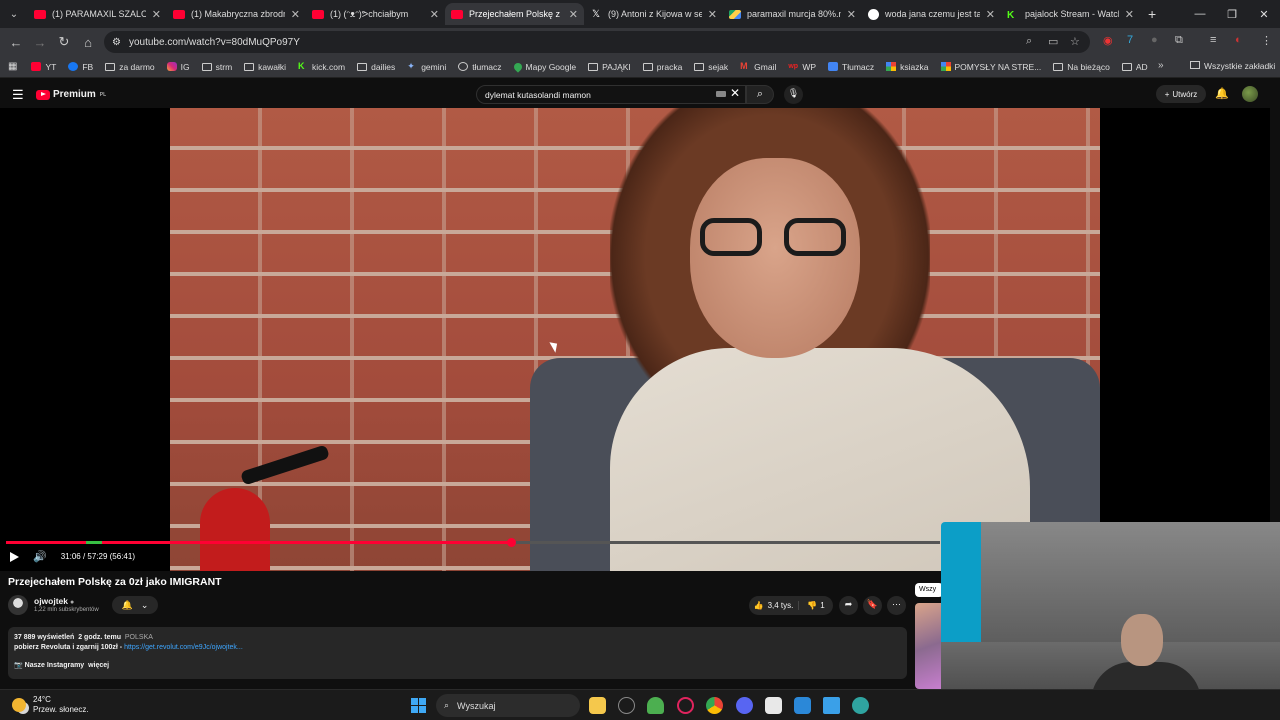 Image resolution: width=1280 pixels, height=720 pixels. What do you see at coordinates (653, 14) in the screenshot?
I see `browser-tab: 𝕏(9) Antoni z Kijowa w serw✕` at bounding box center [653, 14].